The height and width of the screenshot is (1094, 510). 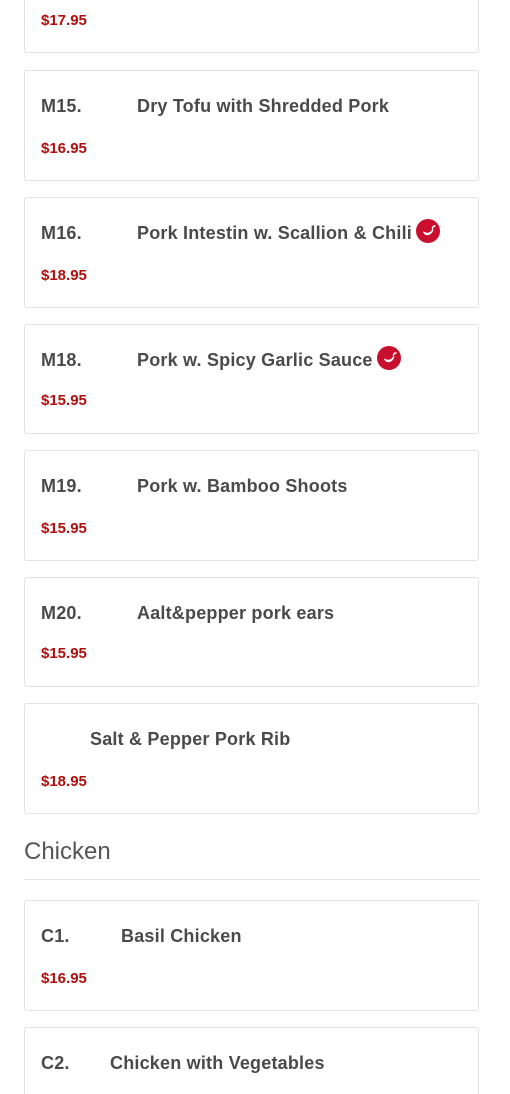 What do you see at coordinates (61, 359) in the screenshot?
I see `item-code: M18.` at bounding box center [61, 359].